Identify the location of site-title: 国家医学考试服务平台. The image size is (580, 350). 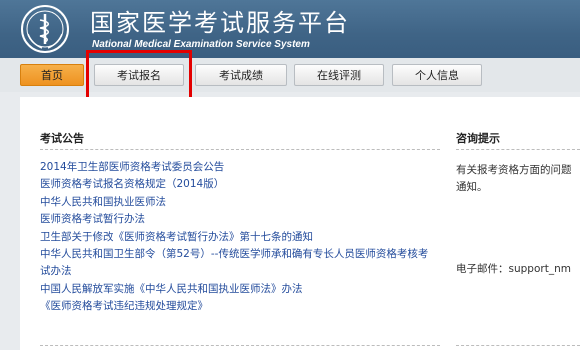
(220, 23).